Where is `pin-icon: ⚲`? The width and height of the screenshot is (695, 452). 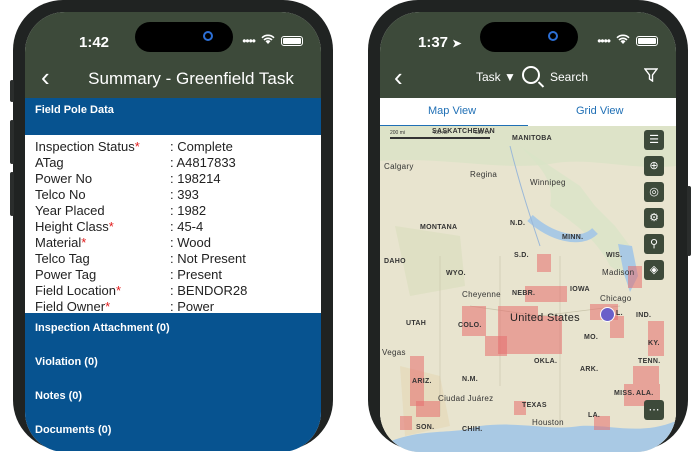 pin-icon: ⚲ is located at coordinates (654, 244).